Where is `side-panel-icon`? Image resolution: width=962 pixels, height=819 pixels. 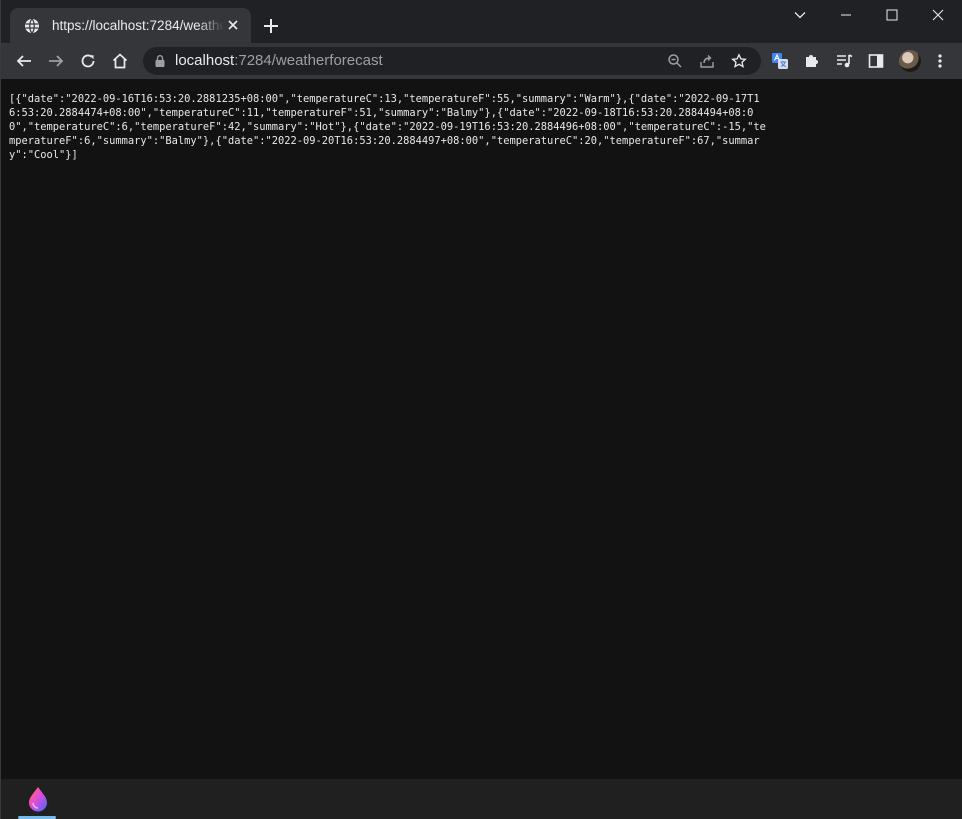
side-panel-icon is located at coordinates (876, 61).